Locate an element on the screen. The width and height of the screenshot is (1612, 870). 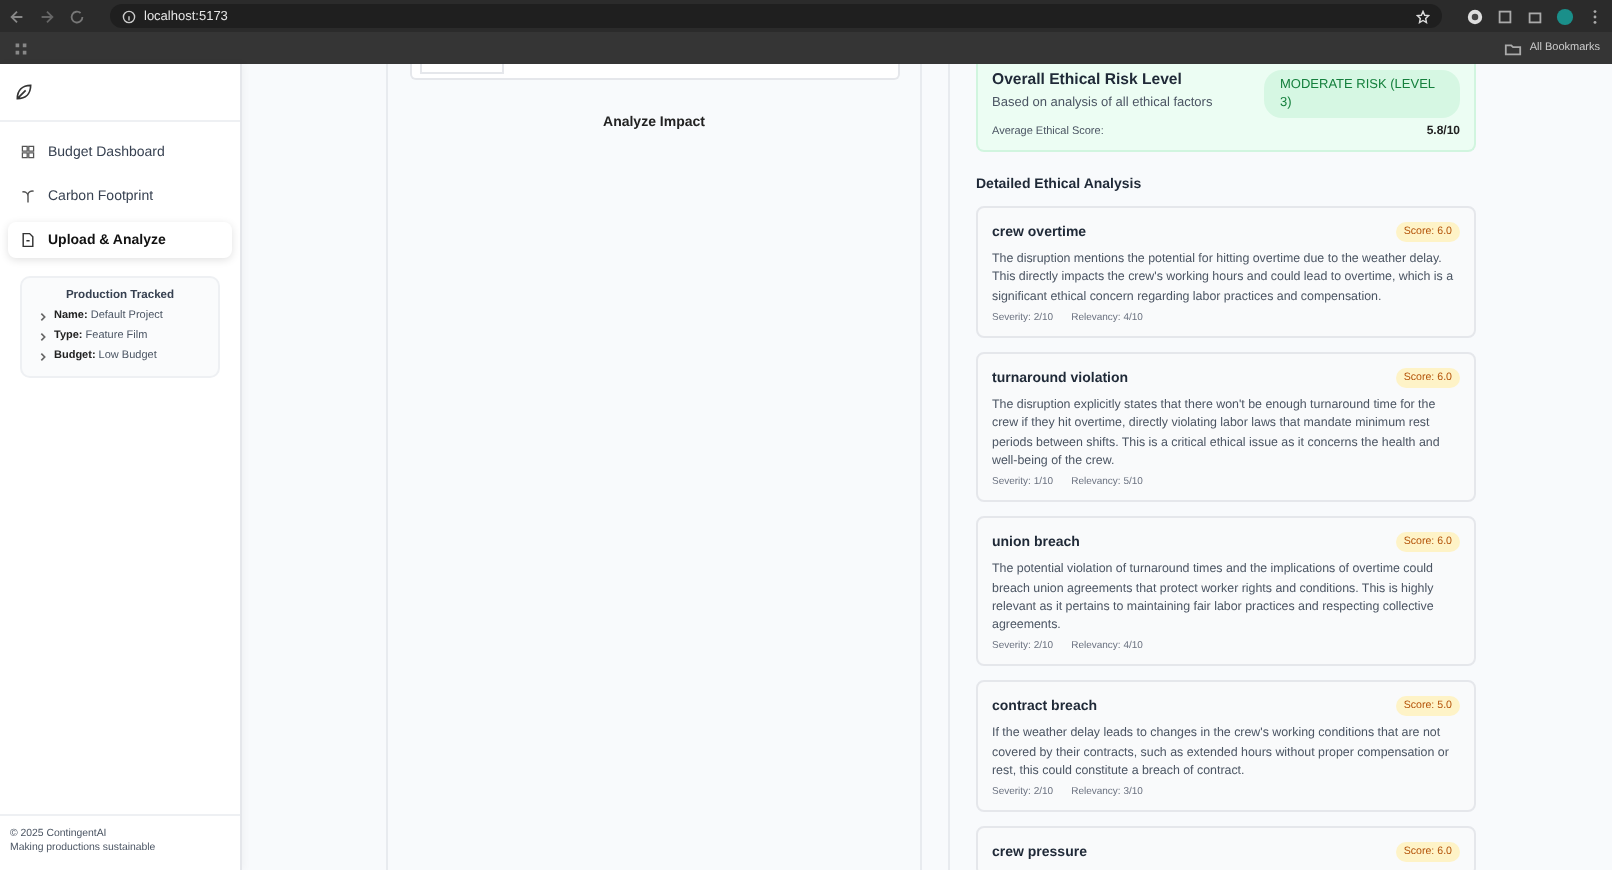
forward-icon is located at coordinates (47, 16).